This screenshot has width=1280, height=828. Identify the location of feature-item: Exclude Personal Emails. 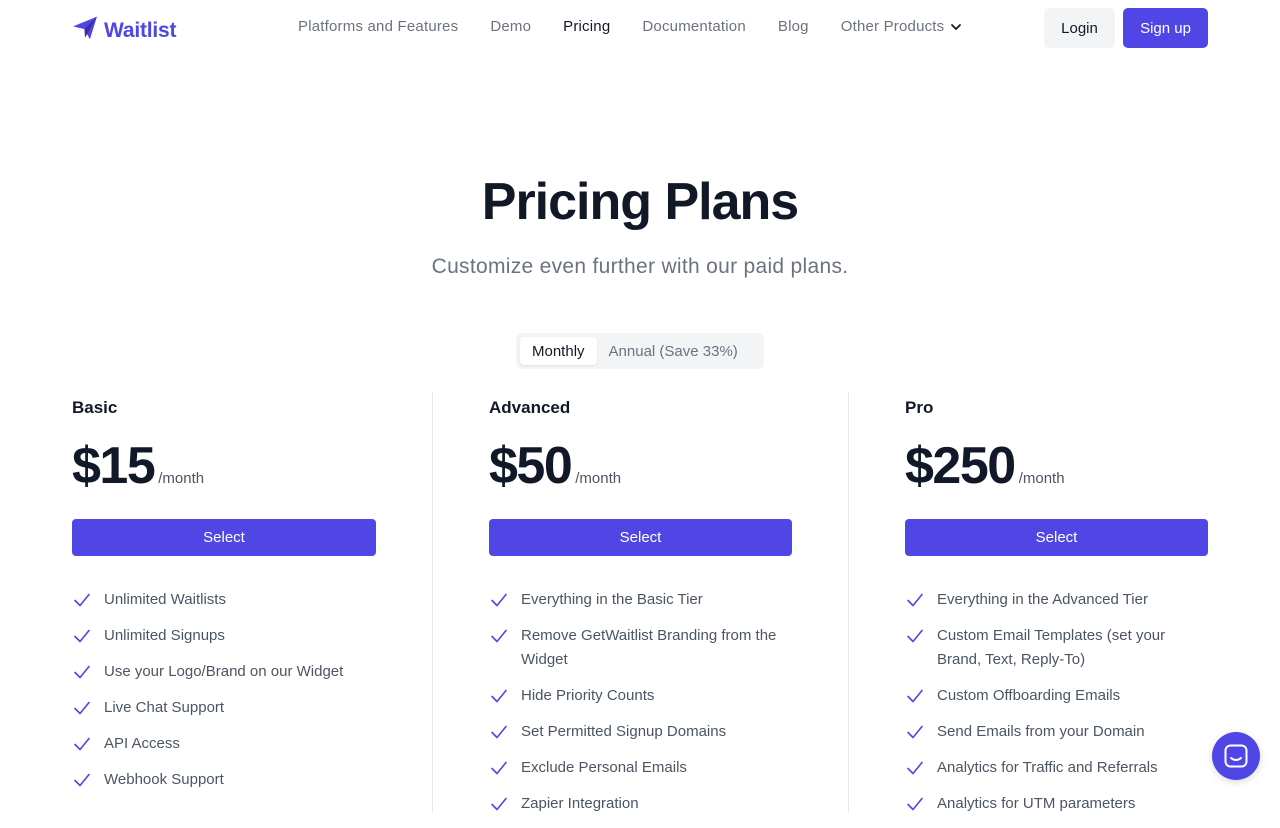
(640, 768).